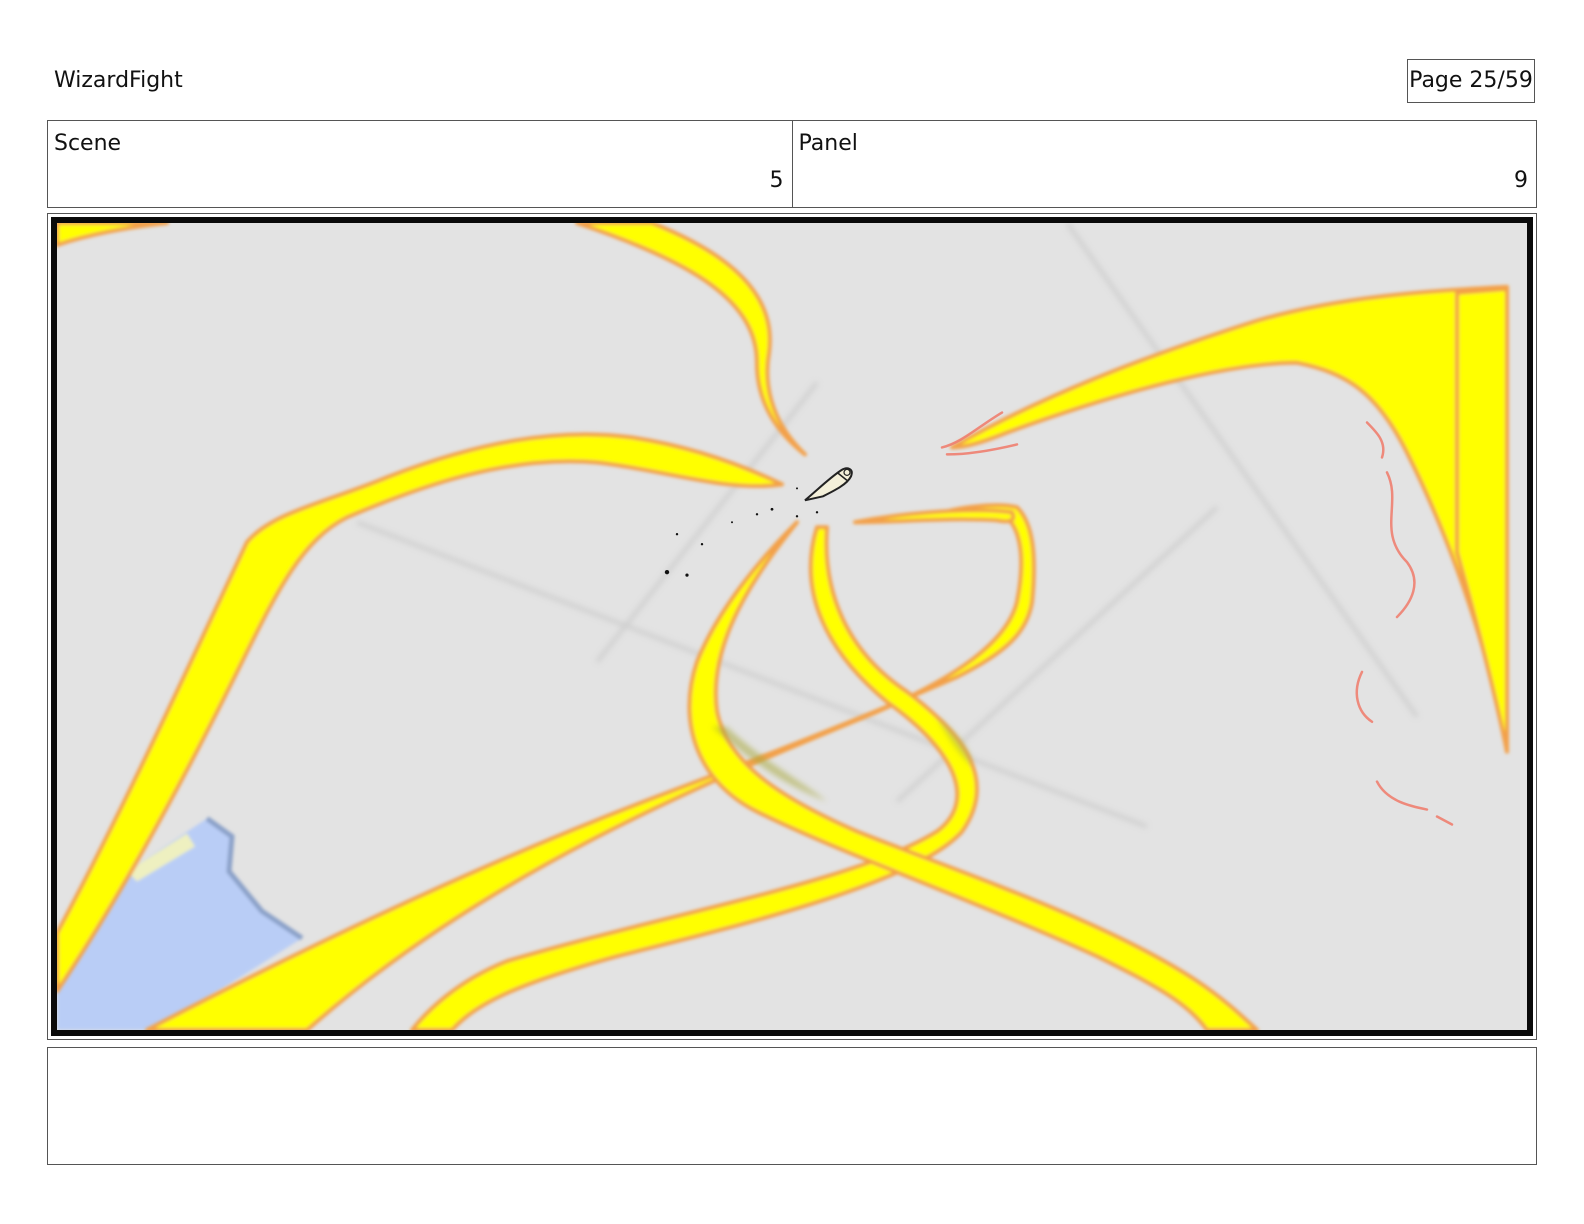 Image resolution: width=1584 pixels, height=1224 pixels. Describe the element at coordinates (792, 1106) in the screenshot. I see `notes-box` at that location.